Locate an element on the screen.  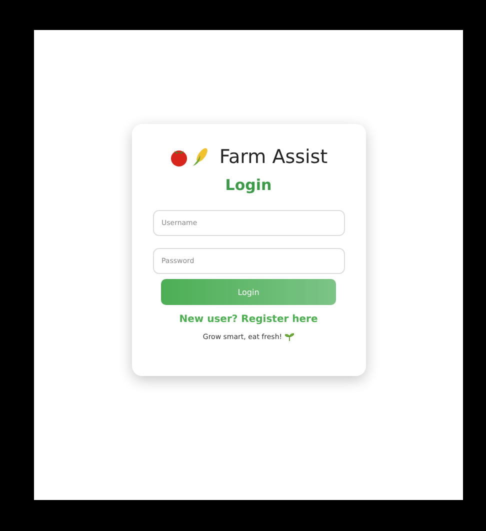
register-link: New user? Register here is located at coordinates (248, 319).